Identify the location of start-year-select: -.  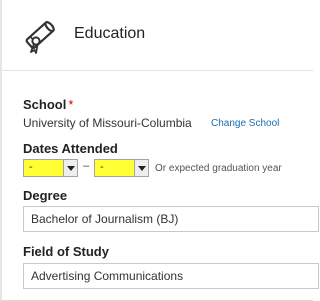
(50, 168).